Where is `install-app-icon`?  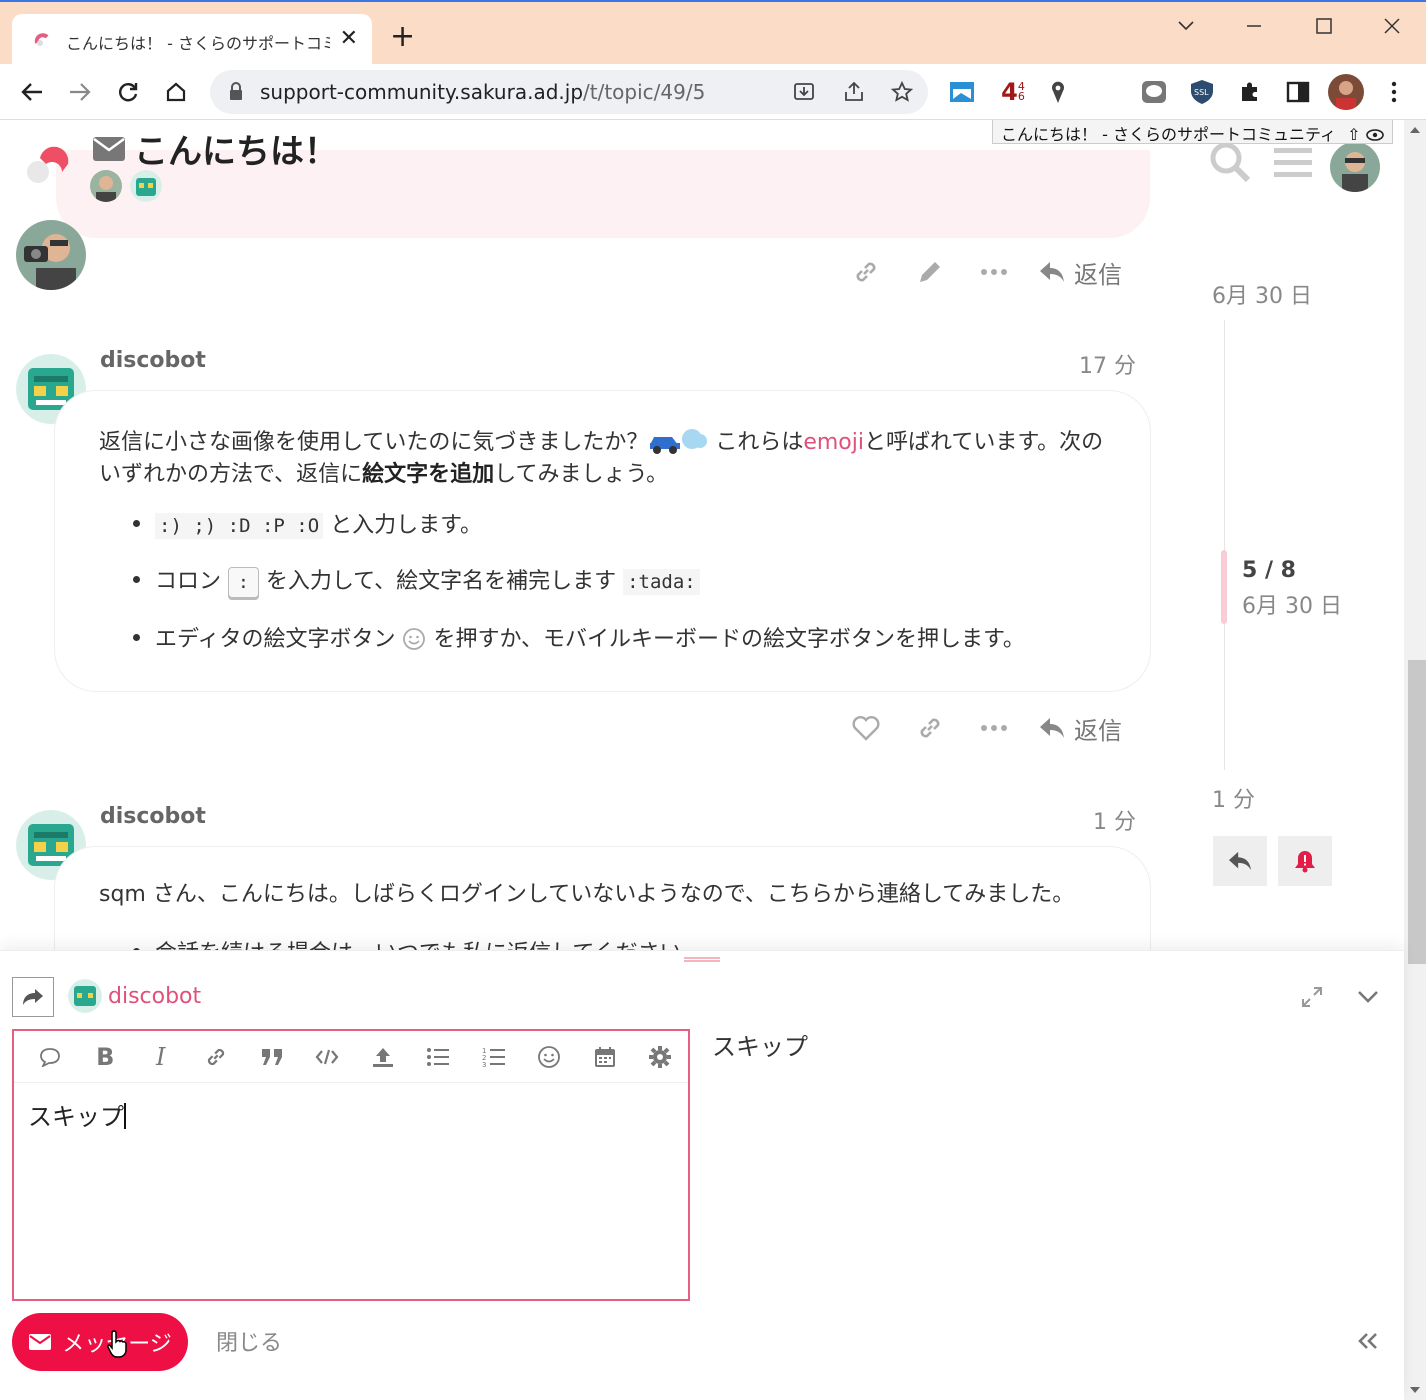
install-app-icon is located at coordinates (804, 92).